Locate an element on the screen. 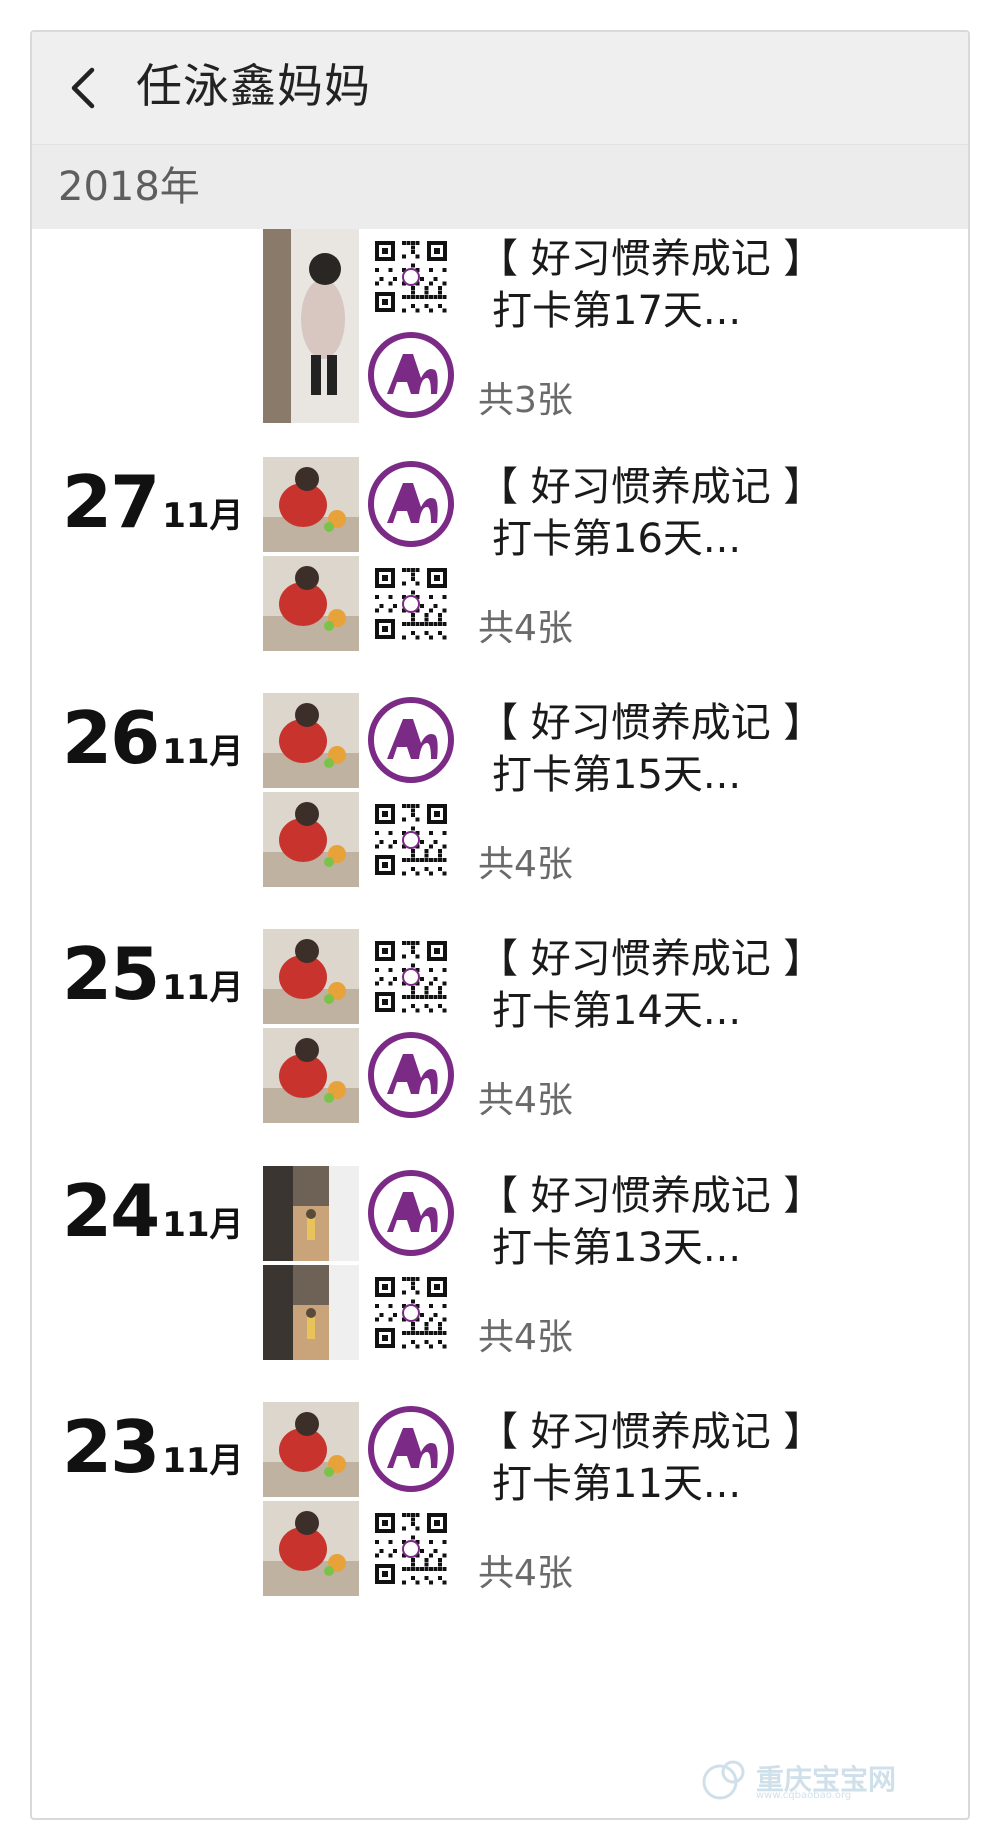 The width and height of the screenshot is (1000, 1839). image-count: 共3张 is located at coordinates (525, 400).